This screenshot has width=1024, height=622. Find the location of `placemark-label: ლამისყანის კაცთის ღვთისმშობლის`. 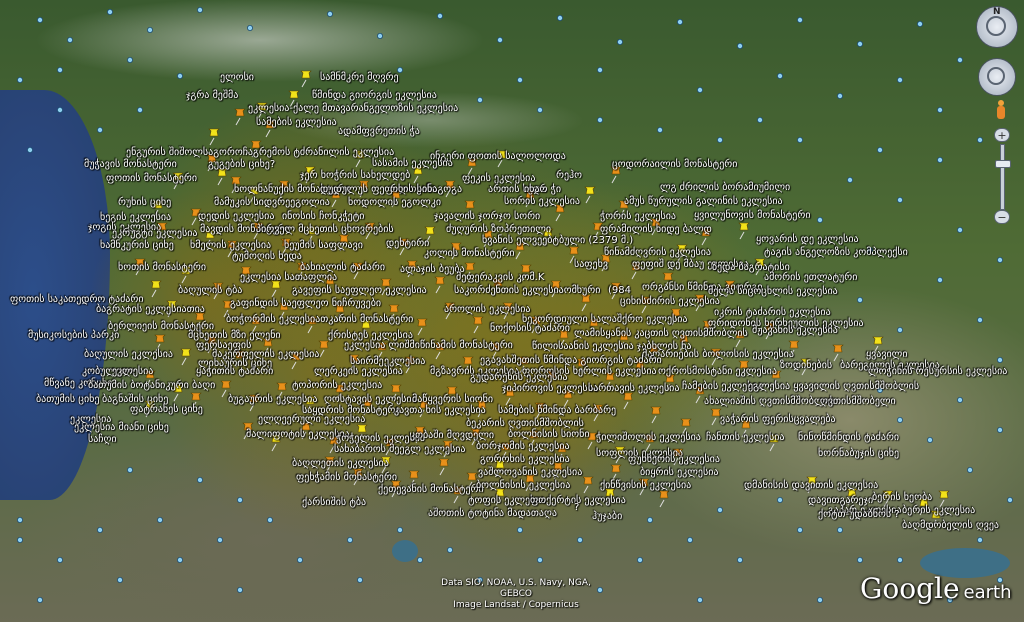

placemark-label: ლამისყანის კაცთის ღვთისმშობლის is located at coordinates (661, 333).